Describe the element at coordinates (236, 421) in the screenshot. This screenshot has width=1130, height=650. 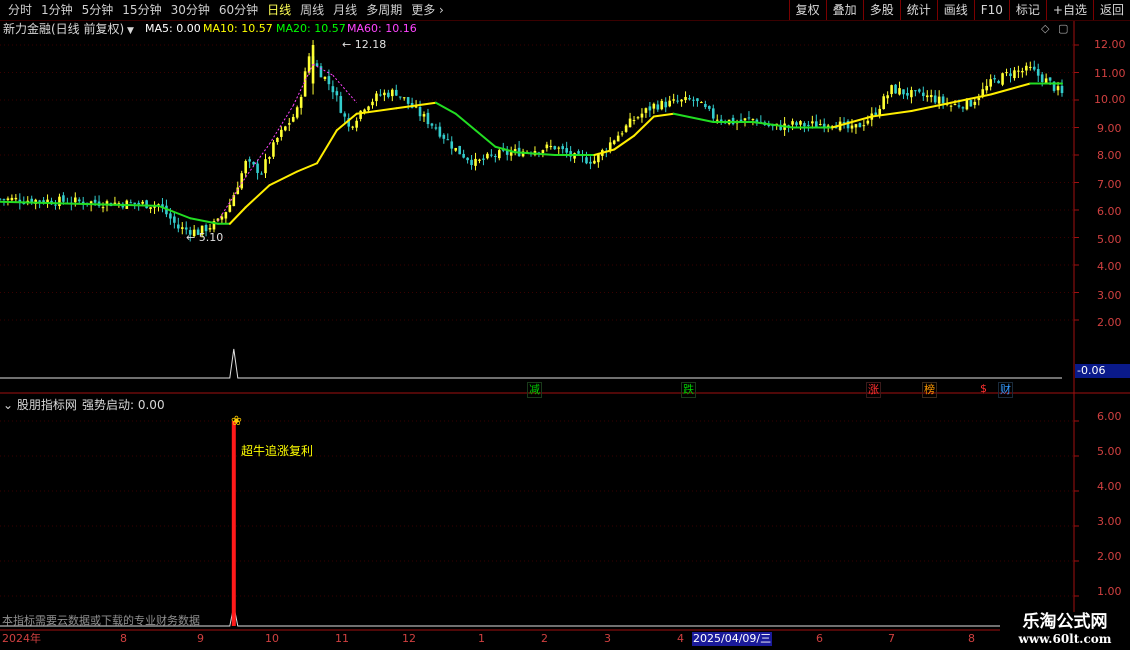
I see `butterfly-icon: ❀` at that location.